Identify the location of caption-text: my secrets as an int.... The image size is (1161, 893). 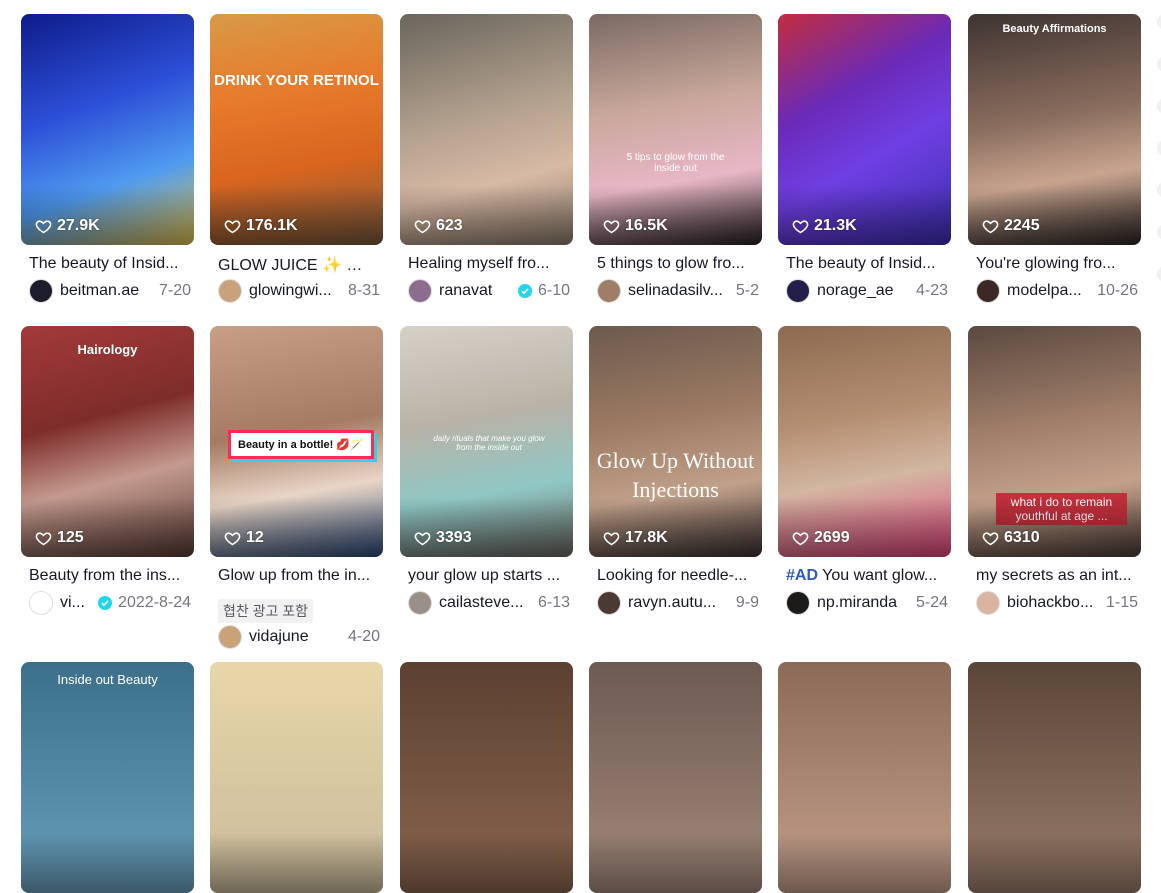
(1054, 575).